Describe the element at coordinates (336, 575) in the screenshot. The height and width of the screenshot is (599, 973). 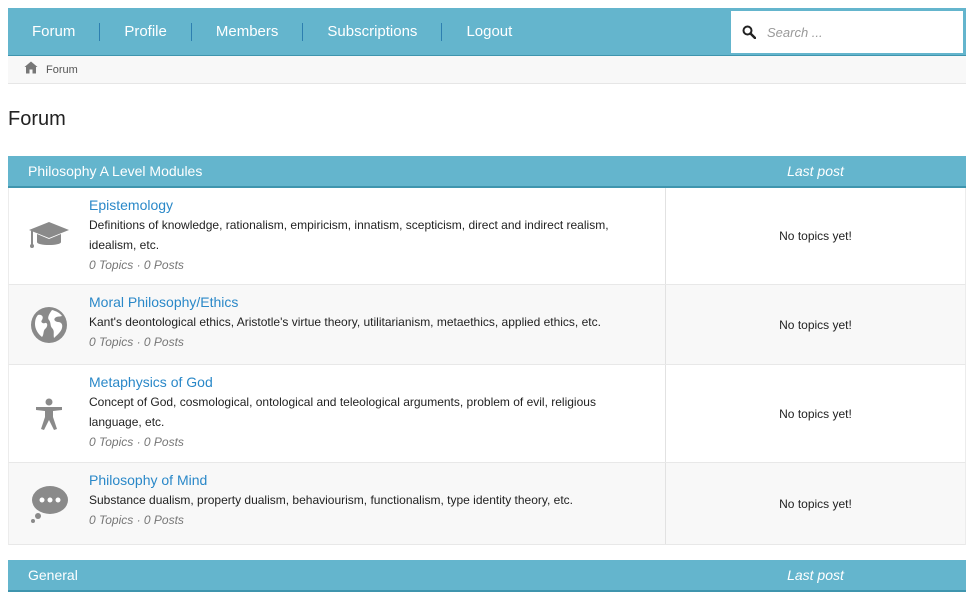
I see `category-title: General` at that location.